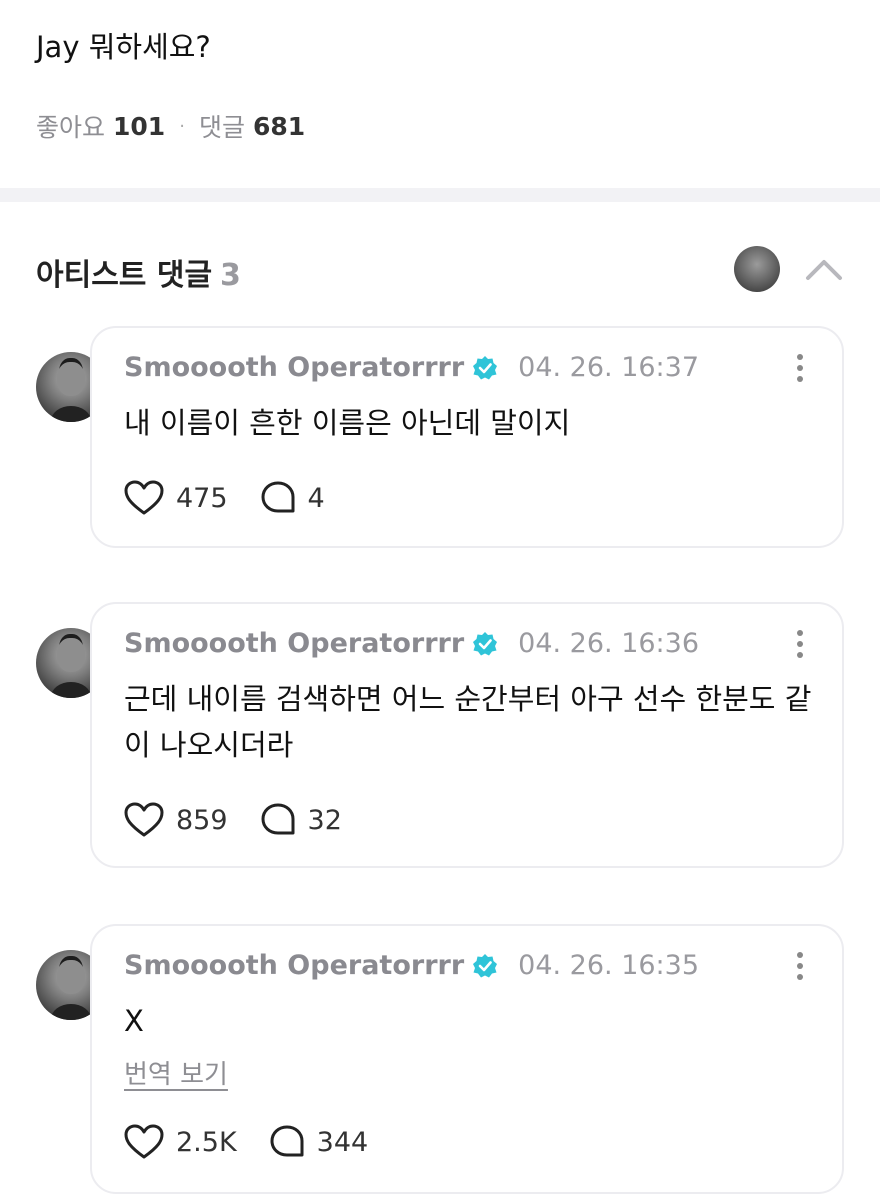 This screenshot has width=880, height=1200. I want to click on comment-actions: 859 32, so click(233, 820).